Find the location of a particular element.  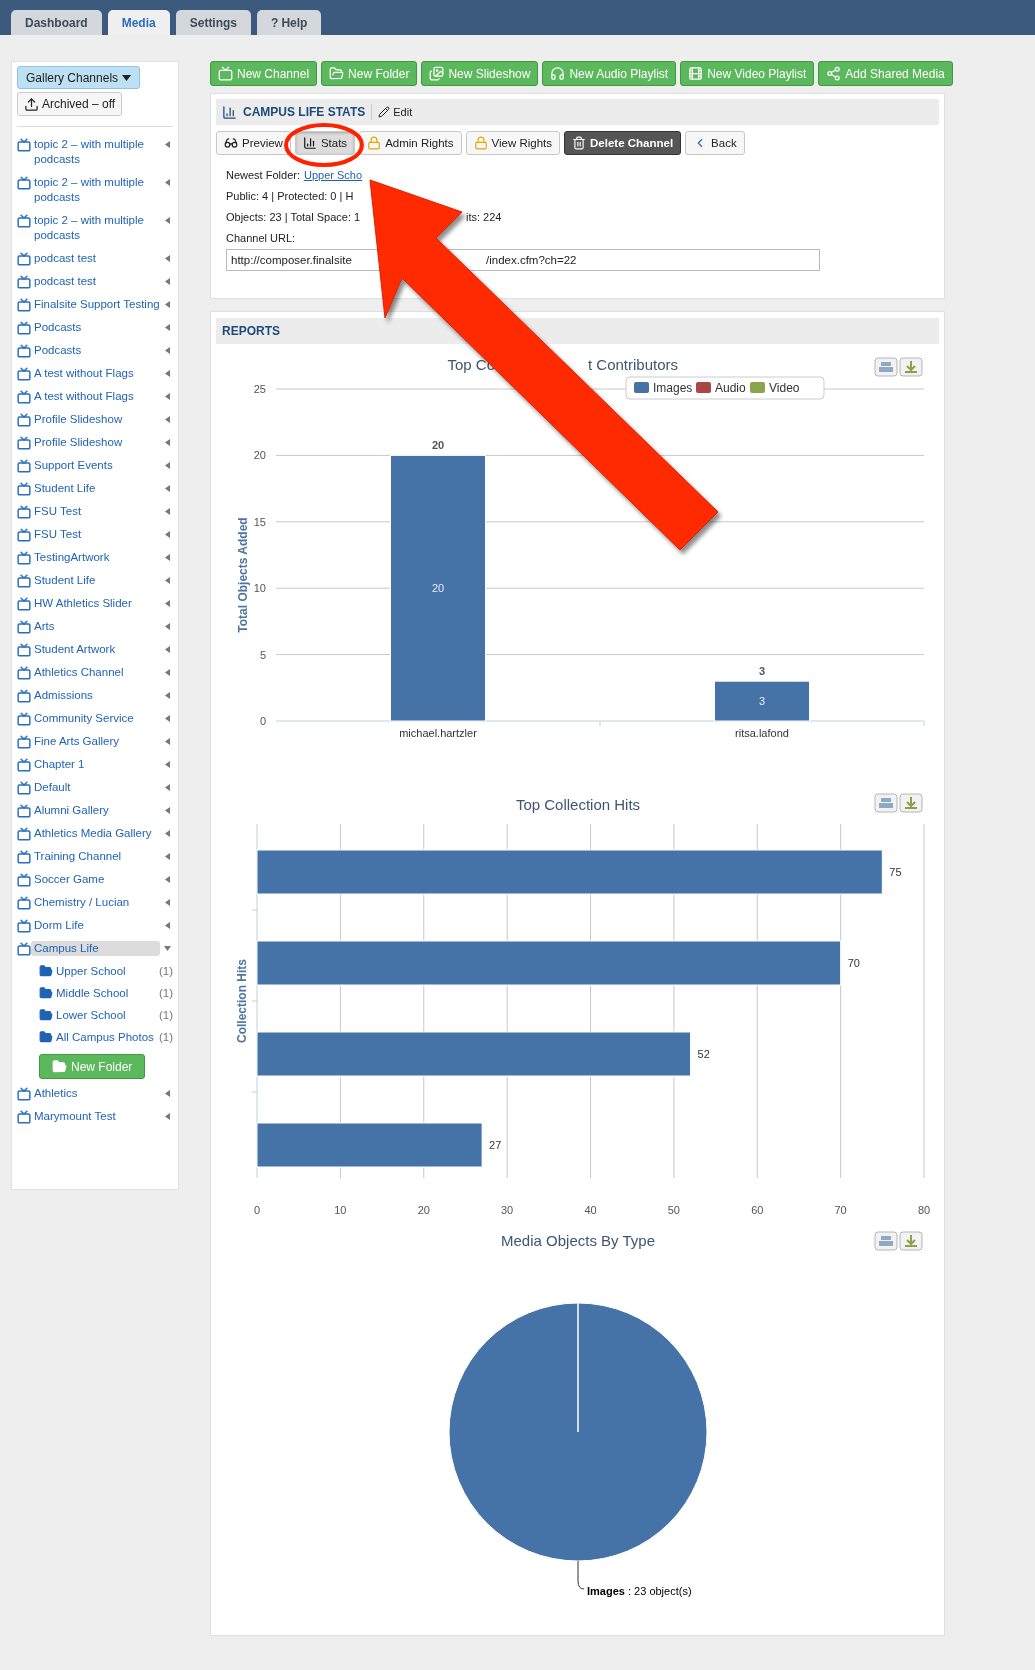

channel-item: Support Events is located at coordinates (95, 465).